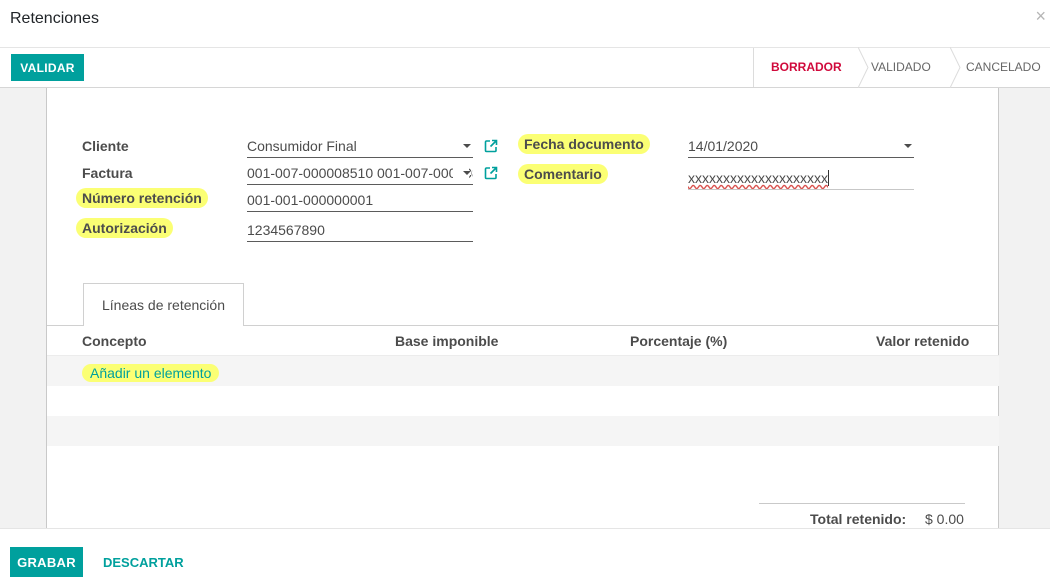  Describe the element at coordinates (151, 373) in the screenshot. I see `add-item-link: Añadir un elemento` at that location.